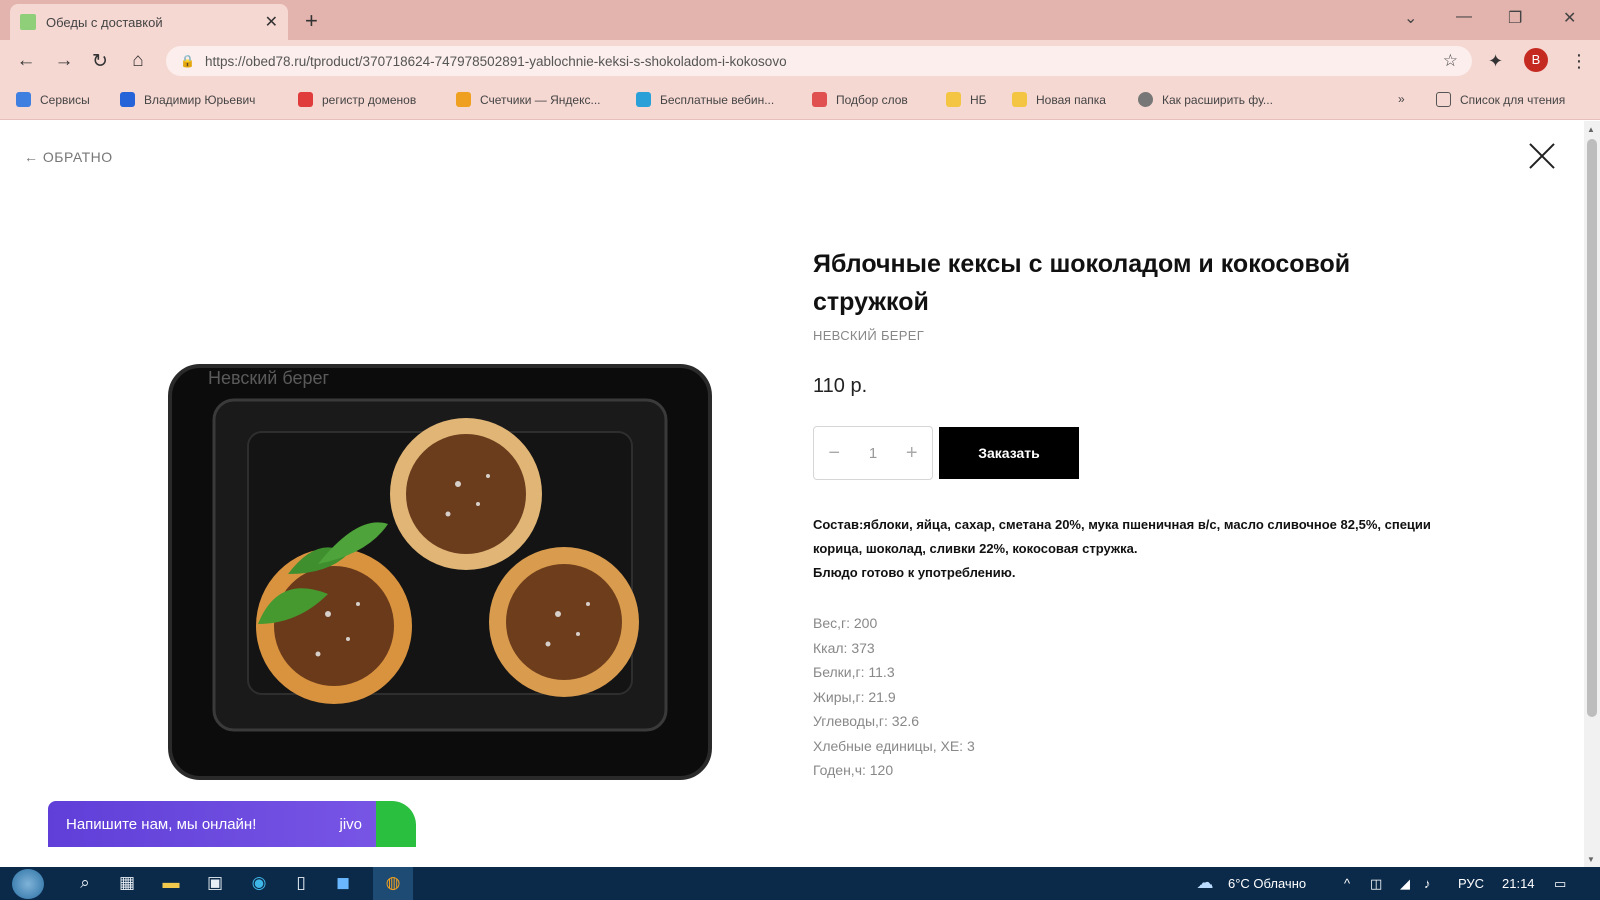 This screenshot has width=1600, height=900. Describe the element at coordinates (1009, 453) in the screenshot. I see `order-button: Заказать` at that location.